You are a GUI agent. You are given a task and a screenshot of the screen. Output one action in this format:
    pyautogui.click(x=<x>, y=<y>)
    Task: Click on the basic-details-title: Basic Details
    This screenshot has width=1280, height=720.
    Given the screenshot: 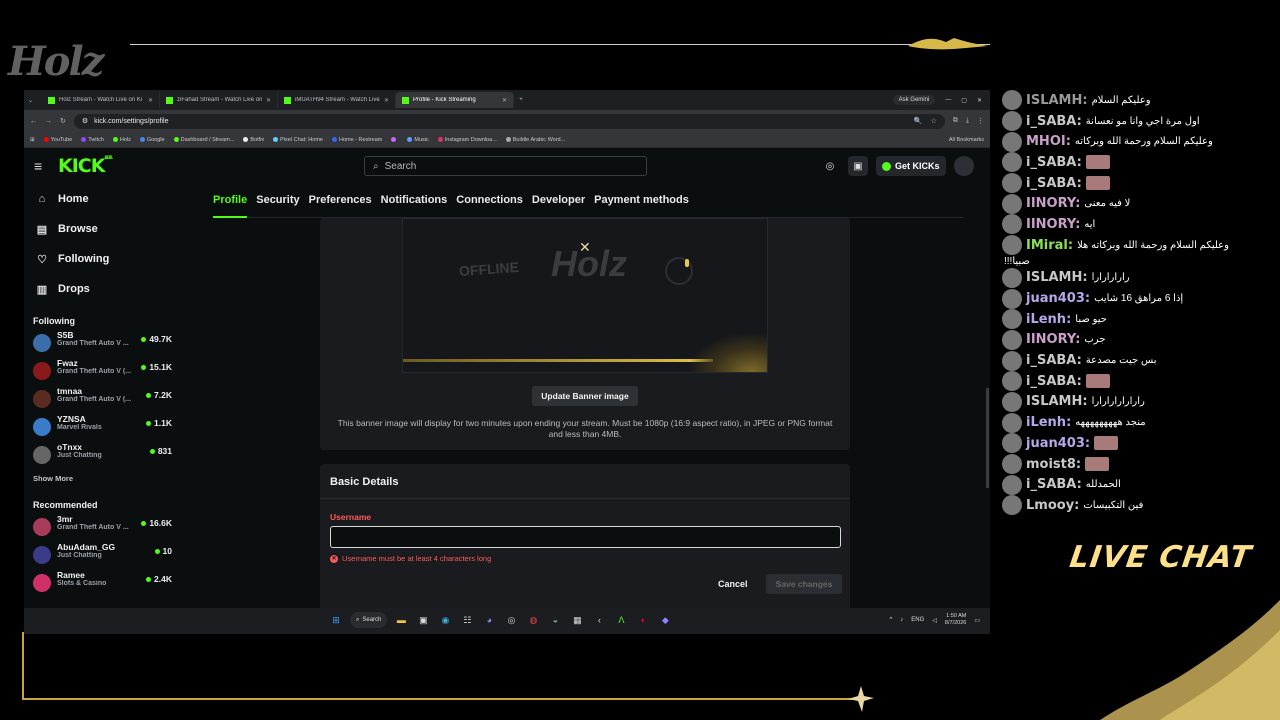 What is the action you would take?
    pyautogui.click(x=364, y=482)
    